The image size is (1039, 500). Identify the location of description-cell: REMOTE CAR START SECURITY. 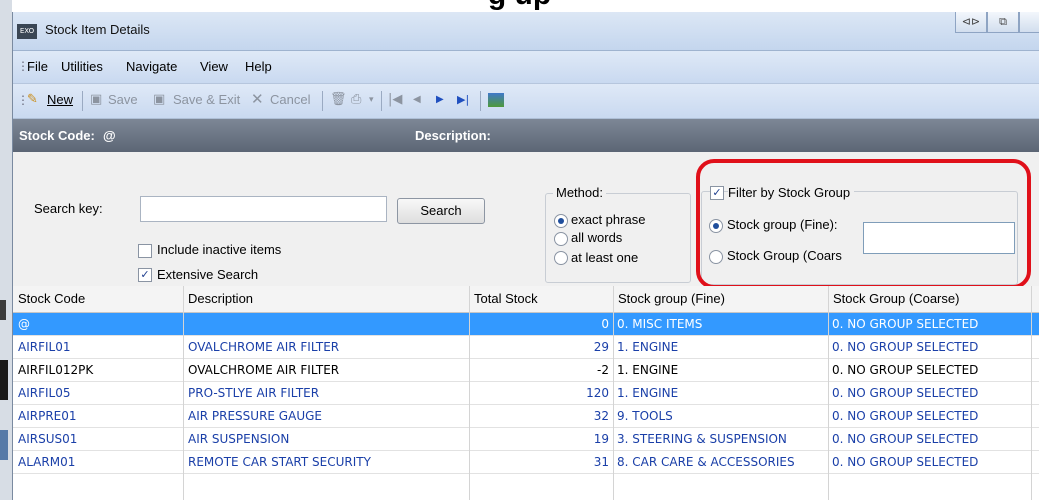
(279, 462).